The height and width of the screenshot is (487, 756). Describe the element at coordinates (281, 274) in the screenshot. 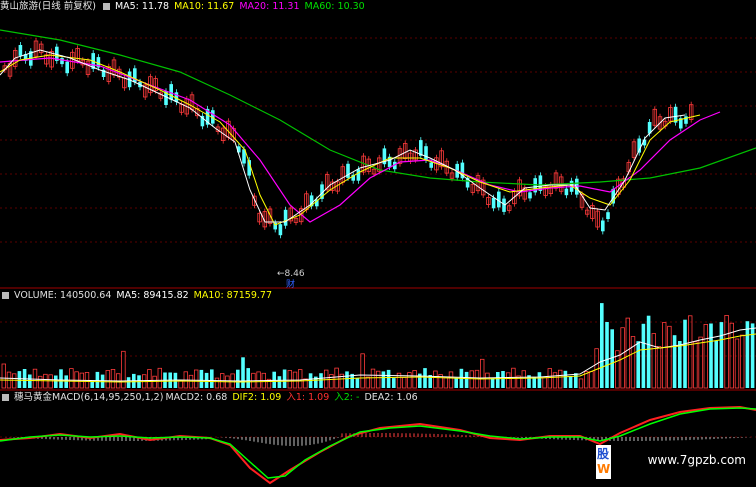

I see `arrow-left-icon: ←` at that location.